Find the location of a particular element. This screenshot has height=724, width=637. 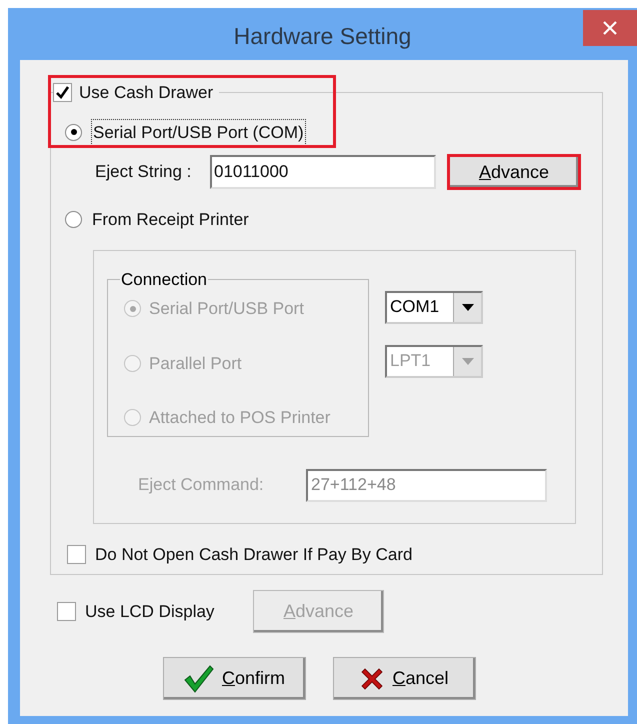

cancel-button: Cancel is located at coordinates (404, 678).